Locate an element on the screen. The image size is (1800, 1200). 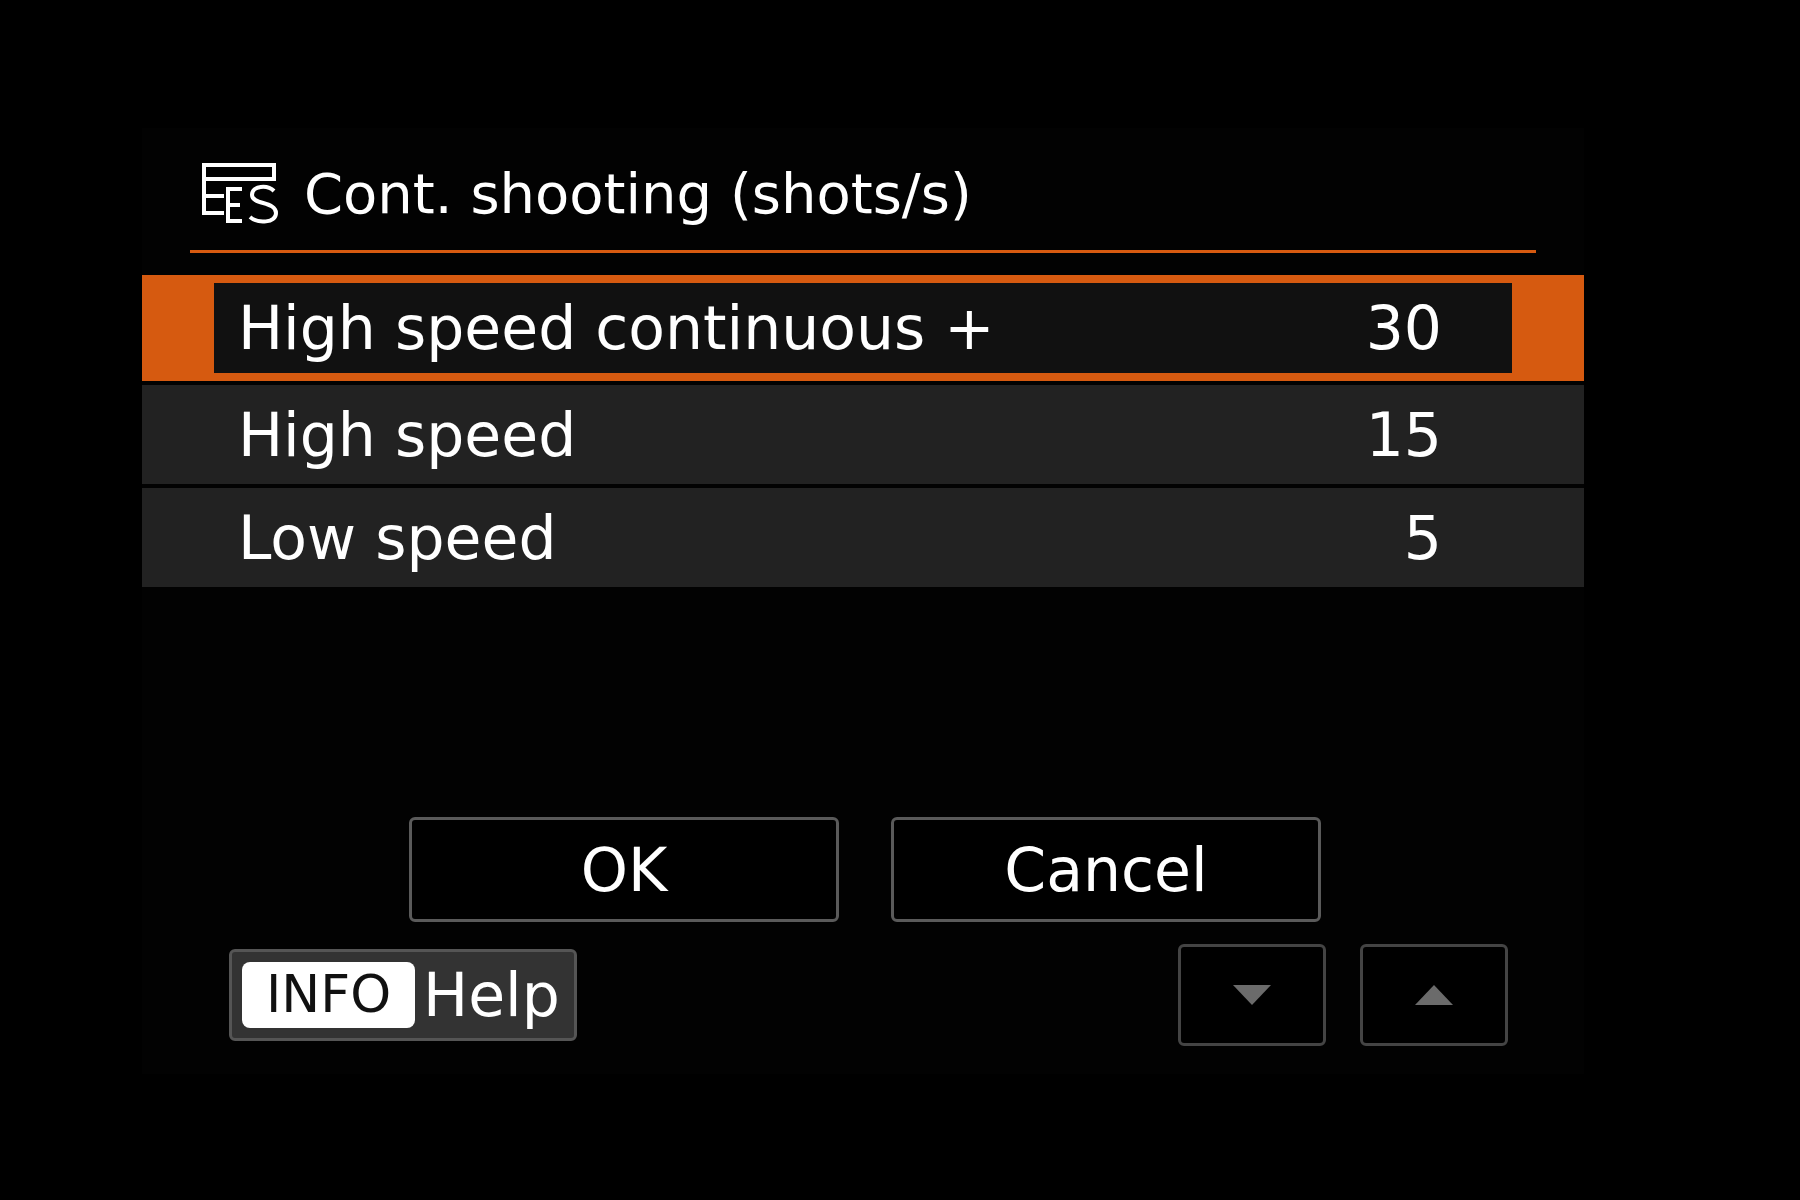
up-triangle-icon is located at coordinates (1434, 995).